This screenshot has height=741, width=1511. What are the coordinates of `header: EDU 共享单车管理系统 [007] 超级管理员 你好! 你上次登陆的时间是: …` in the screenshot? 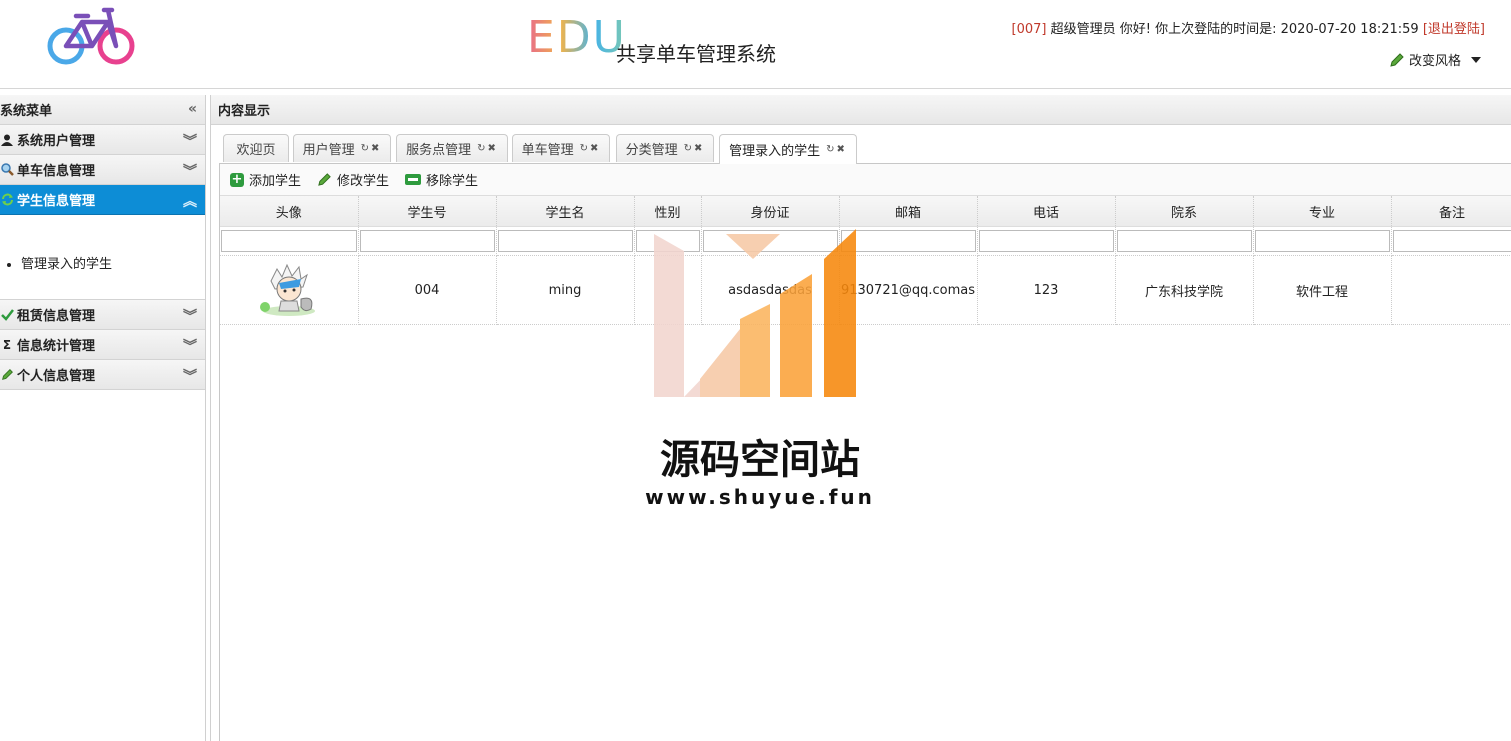 It's located at (755, 44).